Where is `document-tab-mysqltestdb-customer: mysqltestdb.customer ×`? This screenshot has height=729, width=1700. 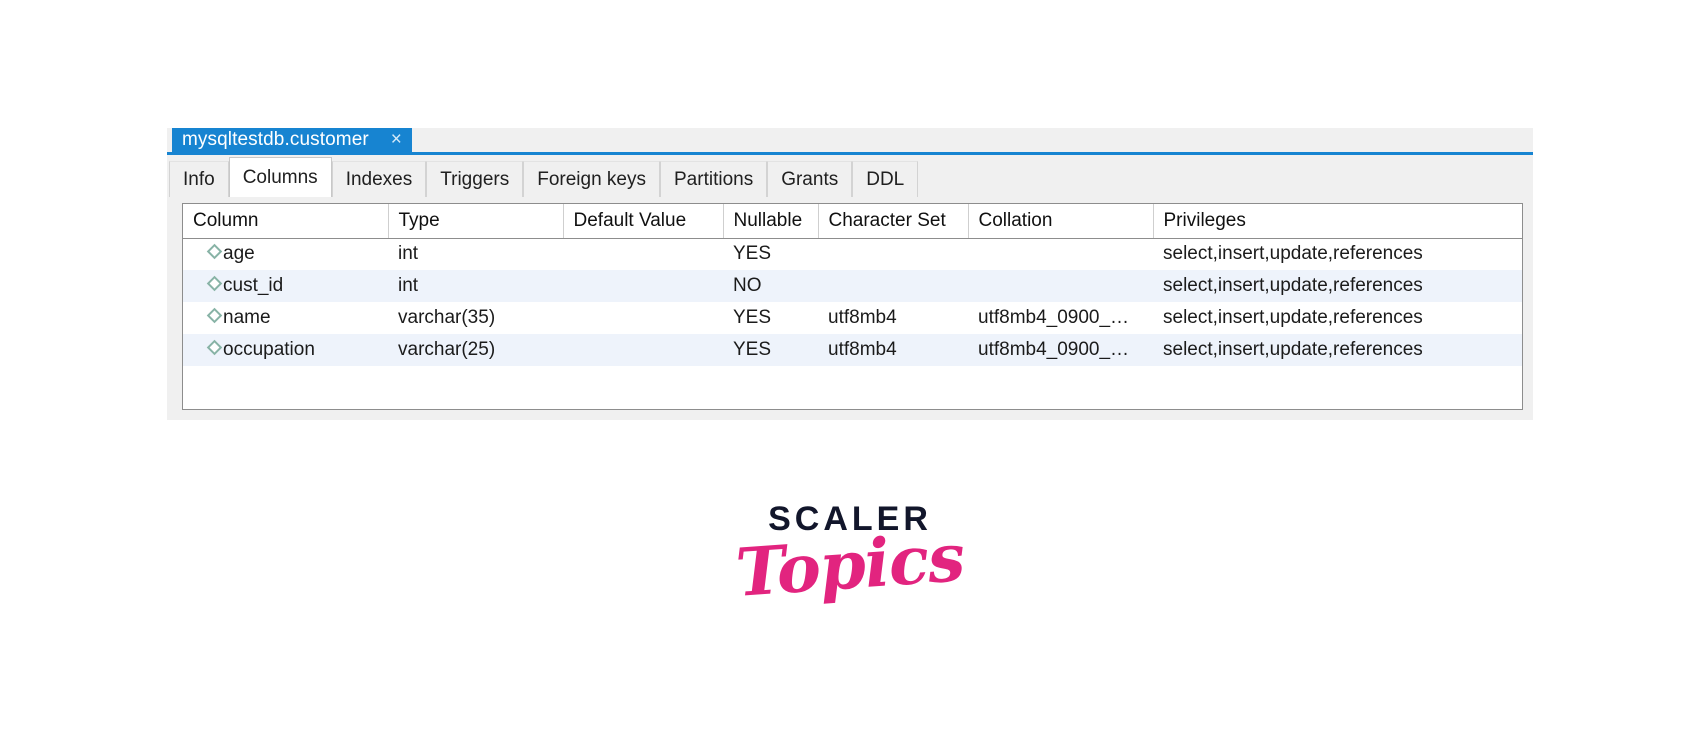 document-tab-mysqltestdb-customer: mysqltestdb.customer × is located at coordinates (292, 140).